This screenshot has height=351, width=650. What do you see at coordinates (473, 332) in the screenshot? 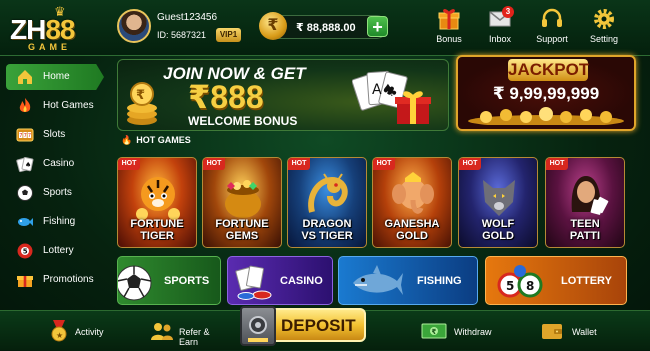
I see `withdraw-label: Withdraw` at bounding box center [473, 332].